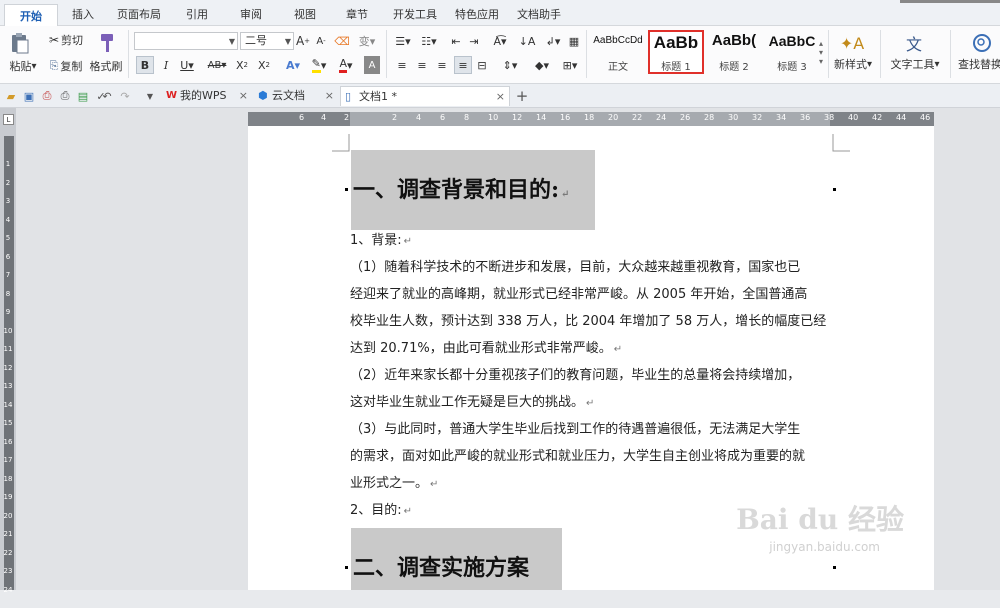  Describe the element at coordinates (570, 65) in the screenshot. I see `borders-icon: ⊞▾` at that location.